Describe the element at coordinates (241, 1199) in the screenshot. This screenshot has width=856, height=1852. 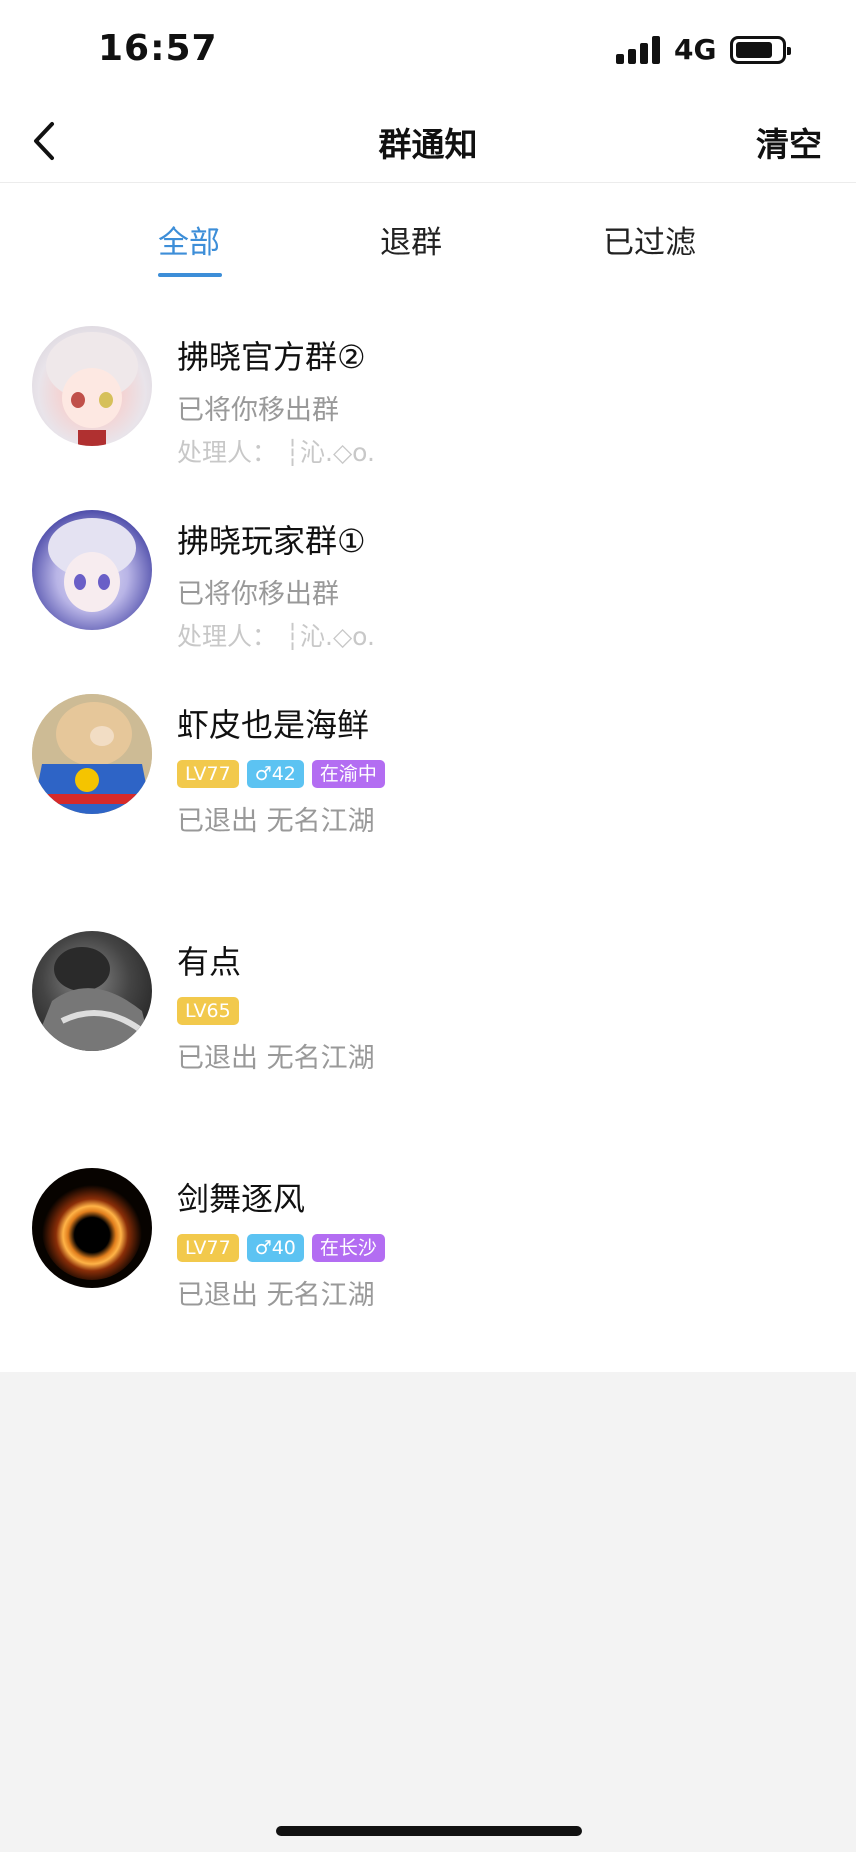
I see `user-name: 剑舞逐风` at that location.